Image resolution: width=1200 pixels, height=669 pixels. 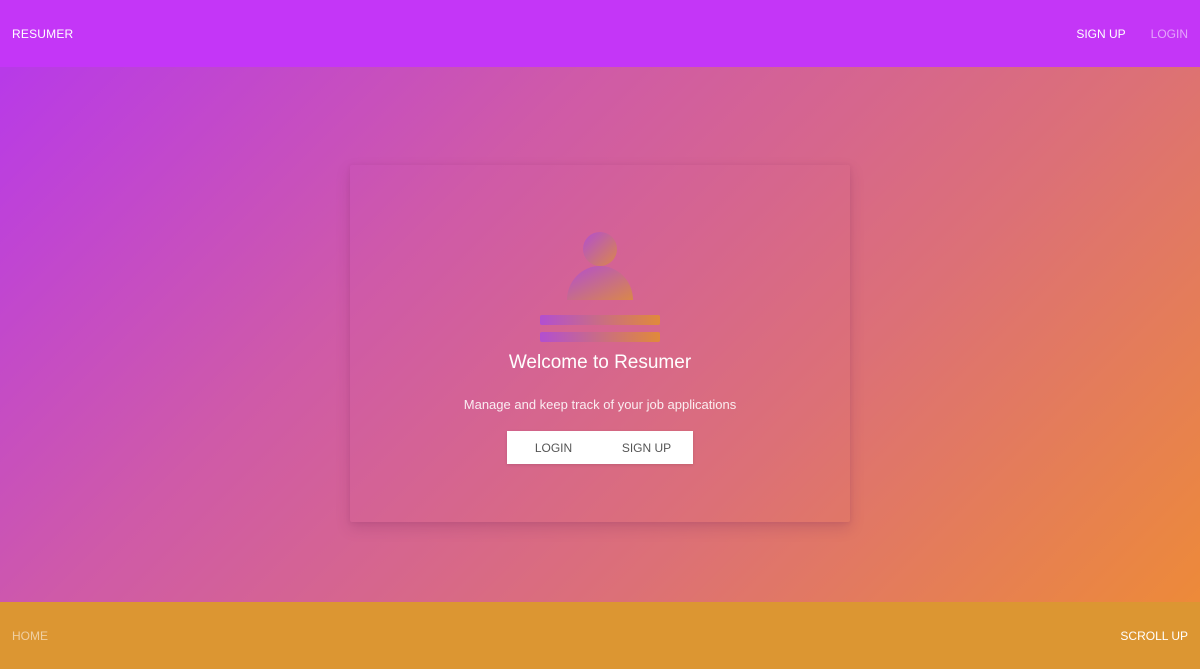 What do you see at coordinates (42, 34) in the screenshot?
I see `brand-logo: RESUMER` at bounding box center [42, 34].